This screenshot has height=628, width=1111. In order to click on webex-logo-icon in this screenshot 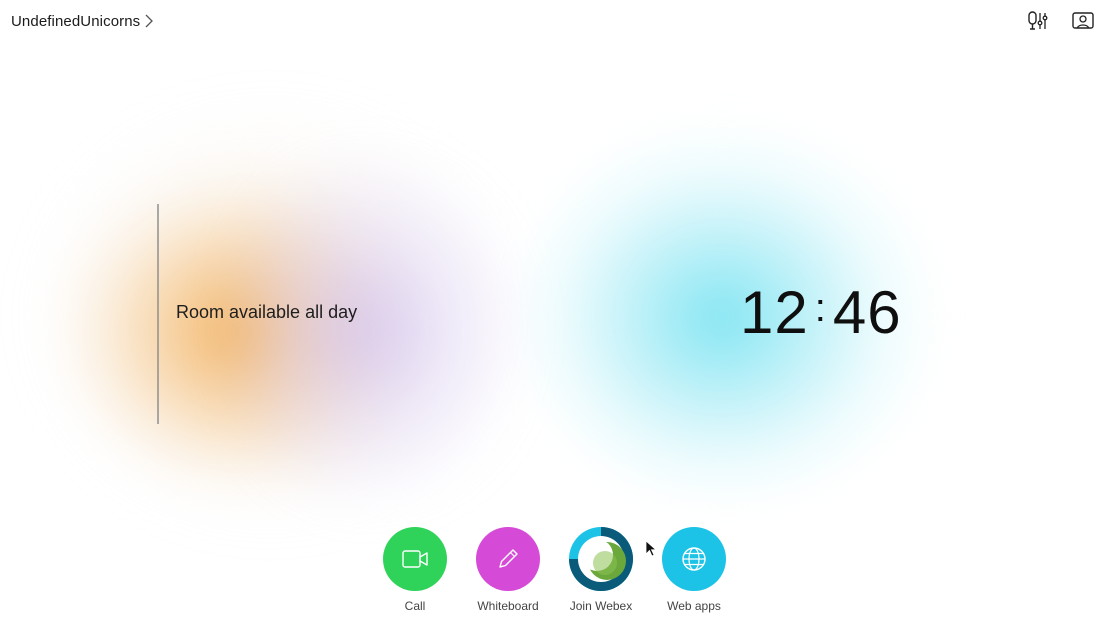, I will do `click(601, 559)`.